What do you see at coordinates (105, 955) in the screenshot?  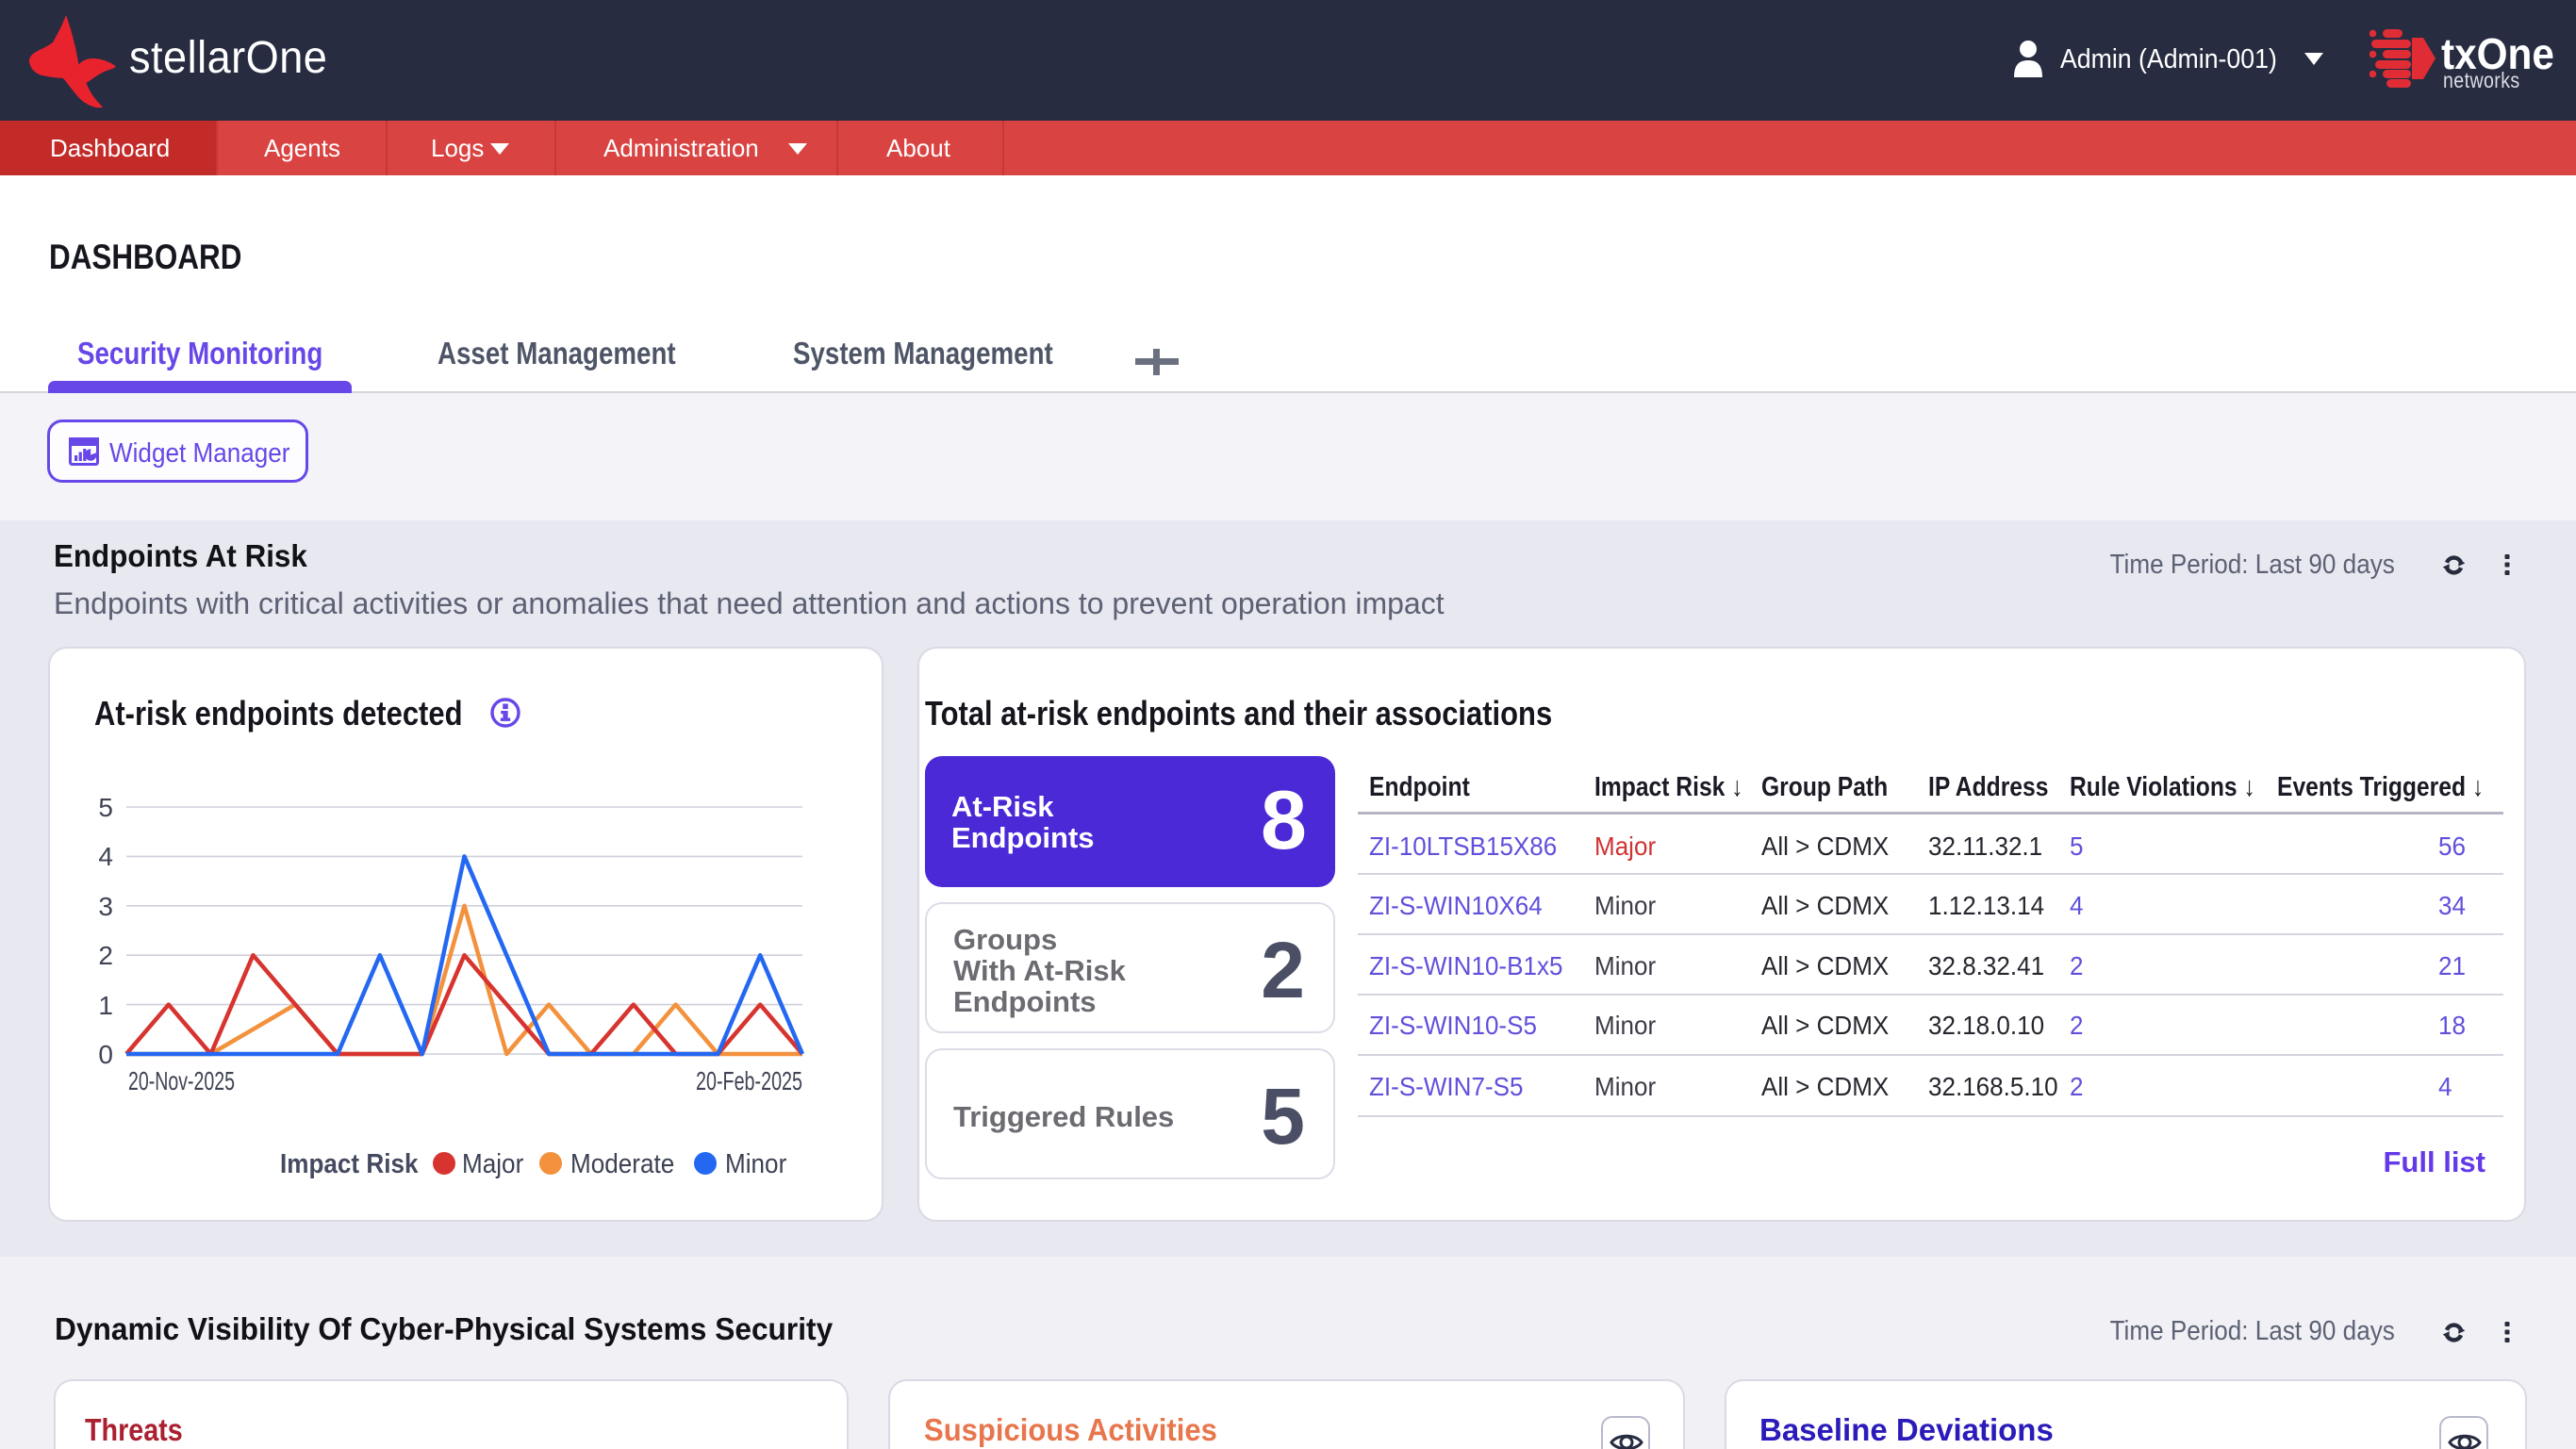 I see `svg-text: 2` at bounding box center [105, 955].